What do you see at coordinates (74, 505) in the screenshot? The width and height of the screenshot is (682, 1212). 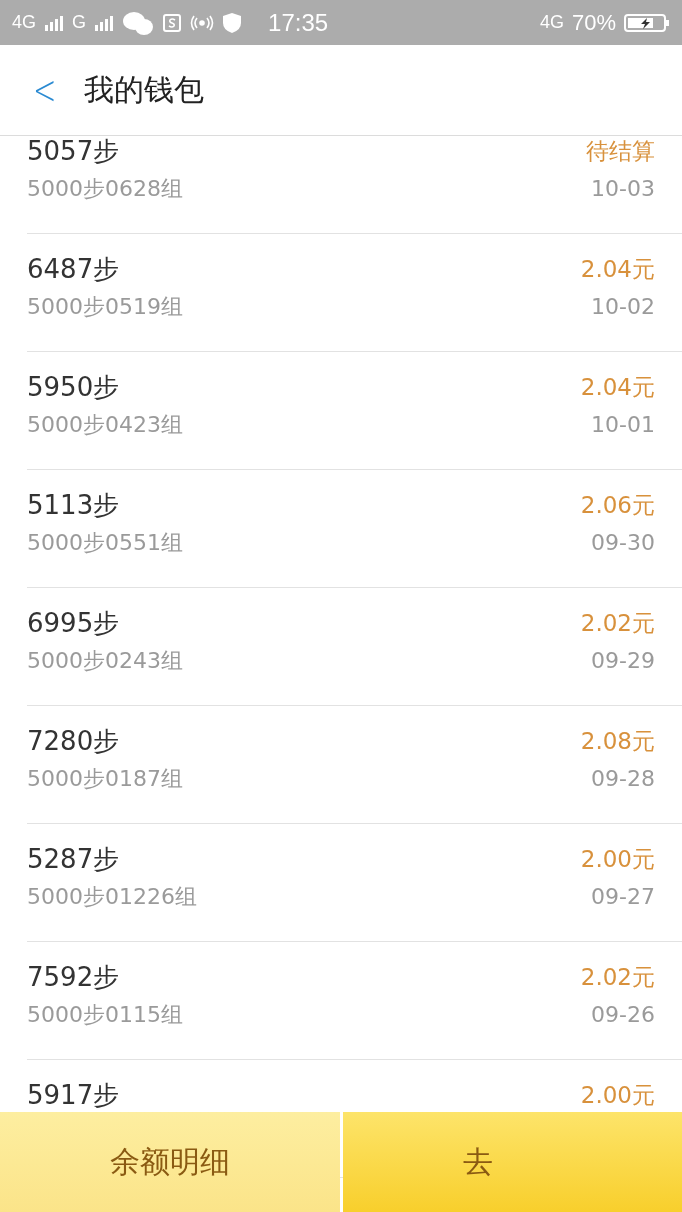 I see `step-count: 5113步` at bounding box center [74, 505].